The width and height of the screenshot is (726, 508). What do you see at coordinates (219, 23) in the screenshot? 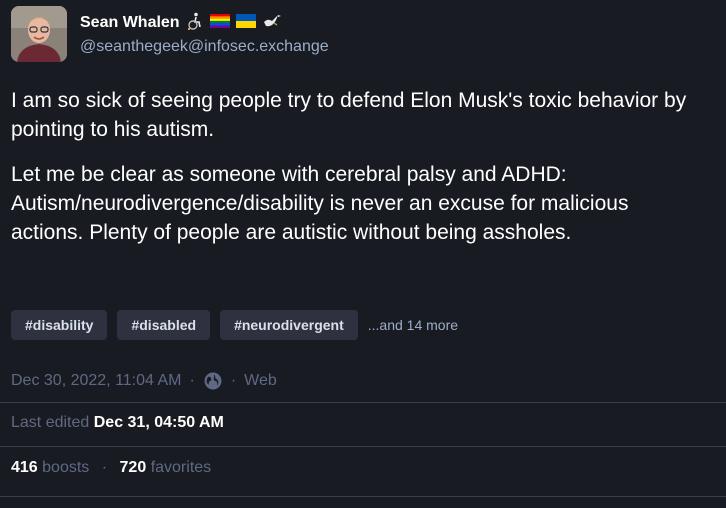
I see `rainbow-flag-icon` at bounding box center [219, 23].